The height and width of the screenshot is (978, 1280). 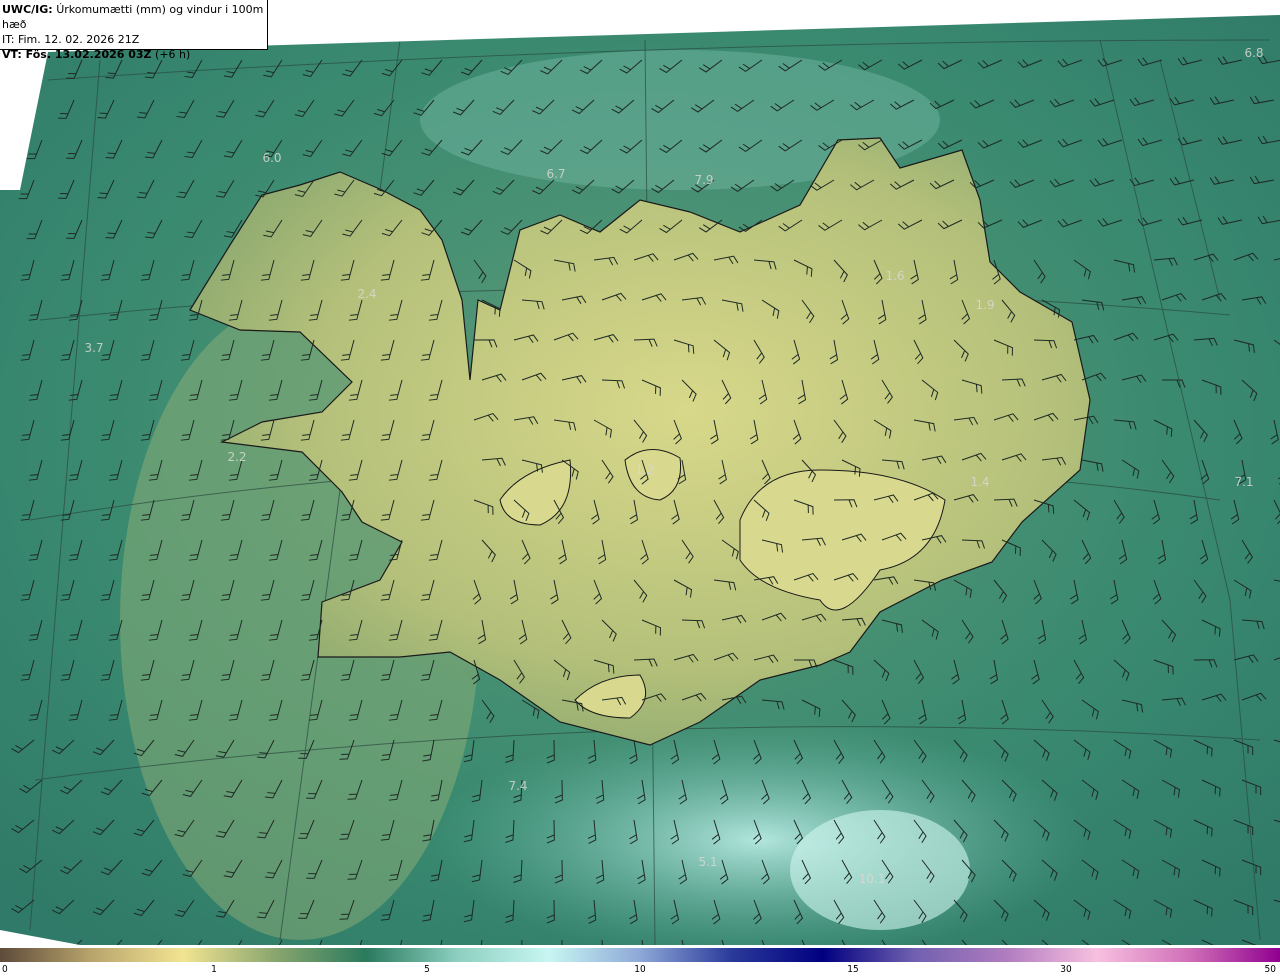 What do you see at coordinates (644, 470) in the screenshot?
I see `value-label: 1.2` at bounding box center [644, 470].